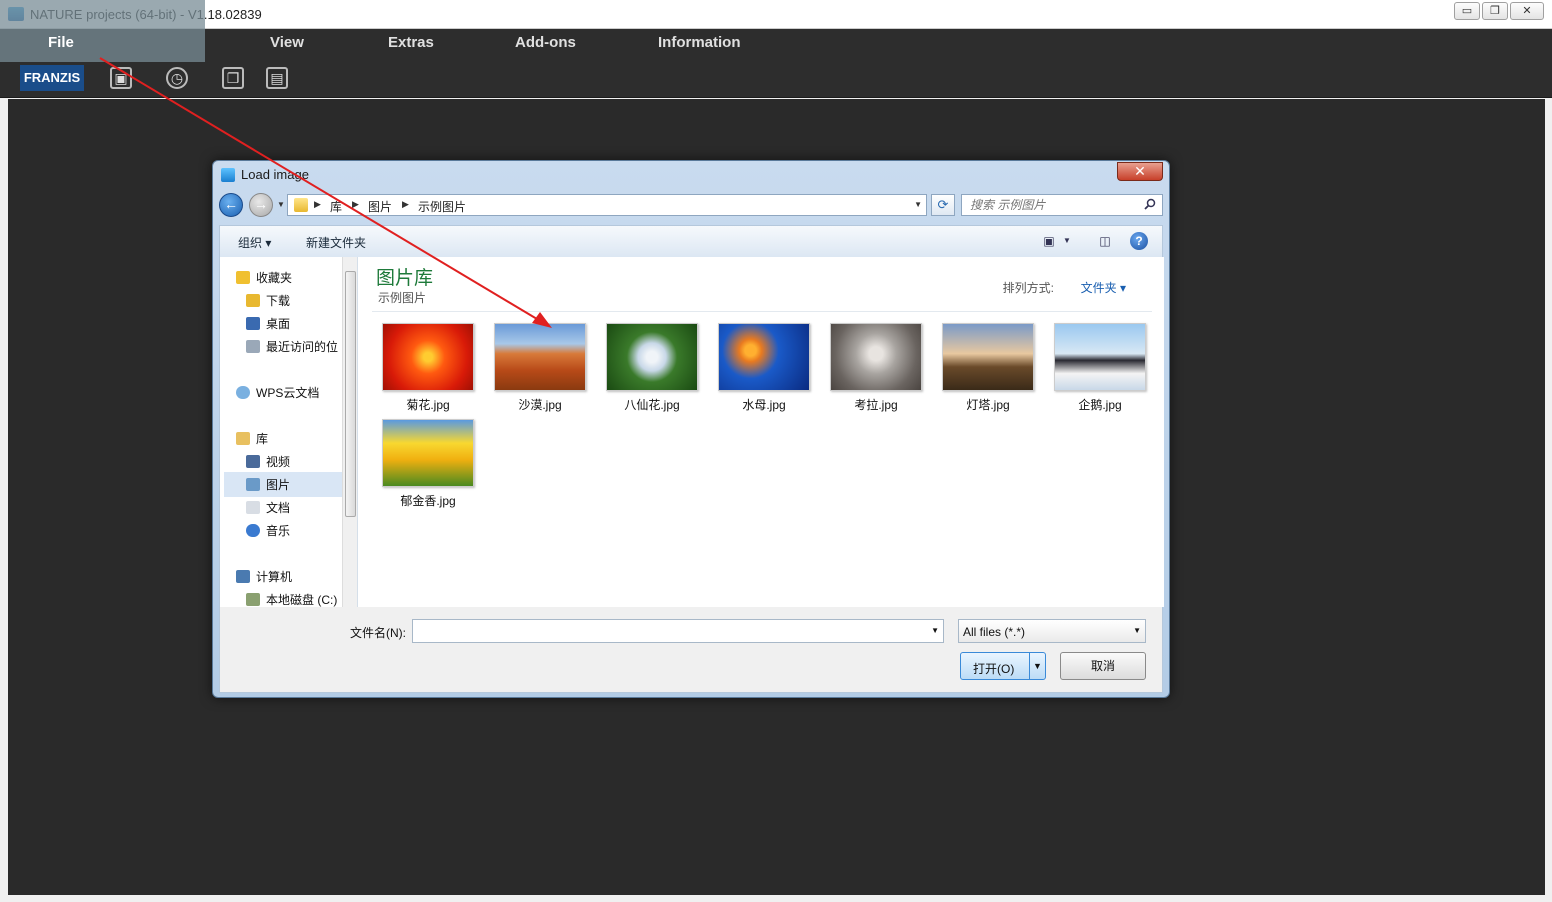 This screenshot has height=902, width=1552. Describe the element at coordinates (336, 206) in the screenshot. I see `breadcrumb-library: 库` at that location.